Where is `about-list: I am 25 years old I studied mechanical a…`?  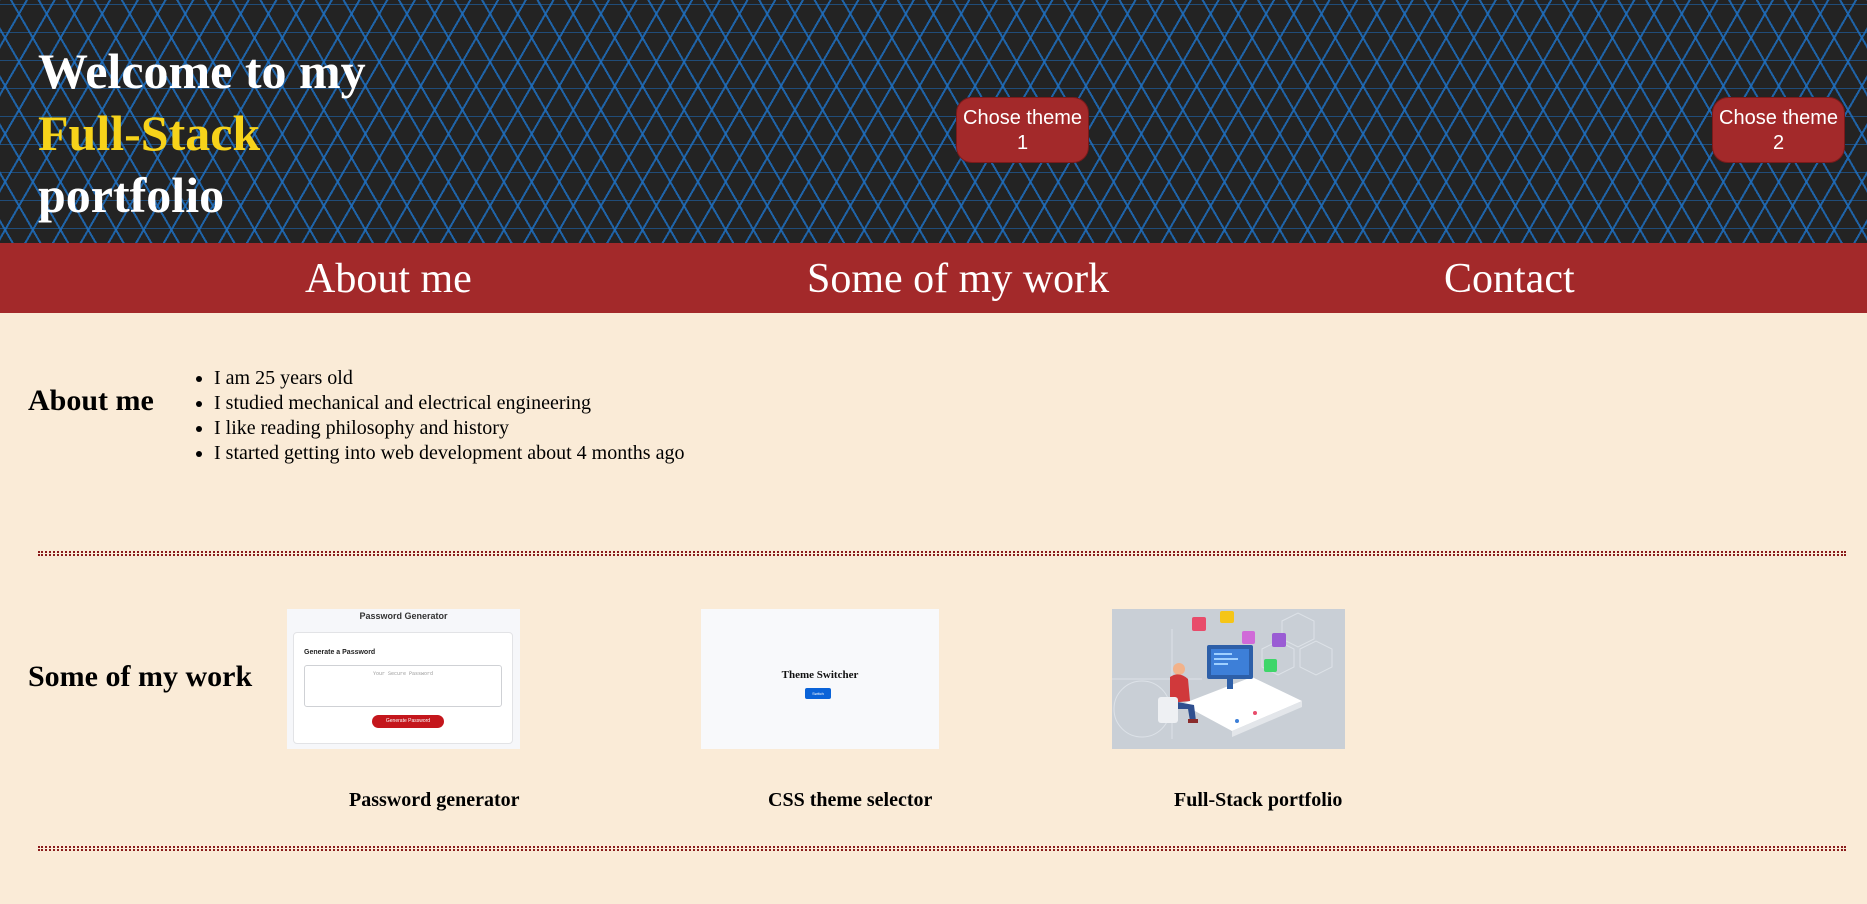
about-list: I am 25 years old I studied mechanical a… is located at coordinates (437, 416).